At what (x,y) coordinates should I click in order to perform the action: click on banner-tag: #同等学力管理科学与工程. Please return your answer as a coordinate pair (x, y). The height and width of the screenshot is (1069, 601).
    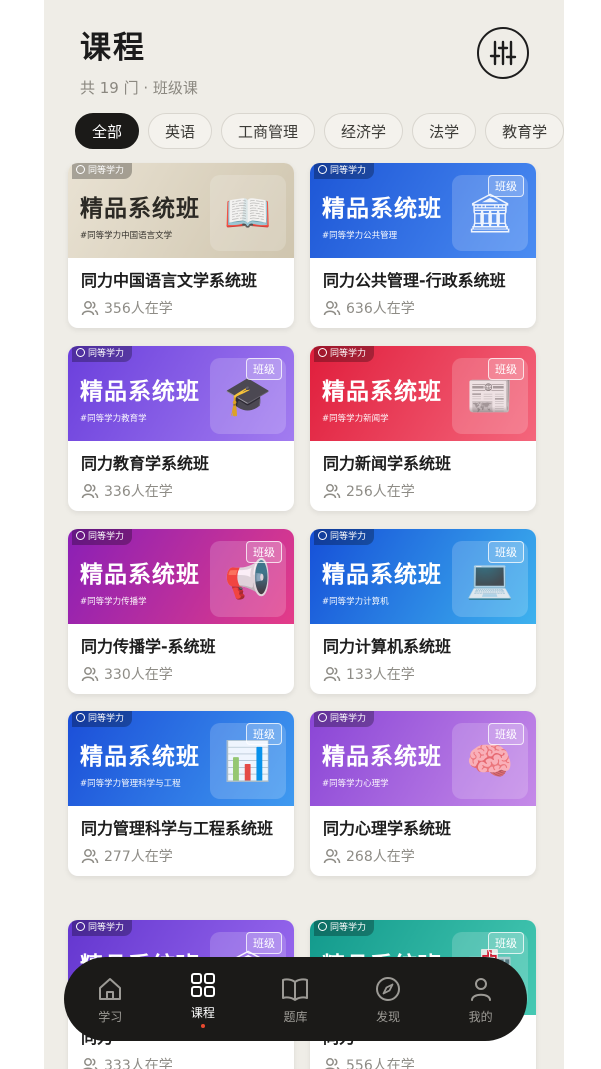
    Looking at the image, I should click on (130, 784).